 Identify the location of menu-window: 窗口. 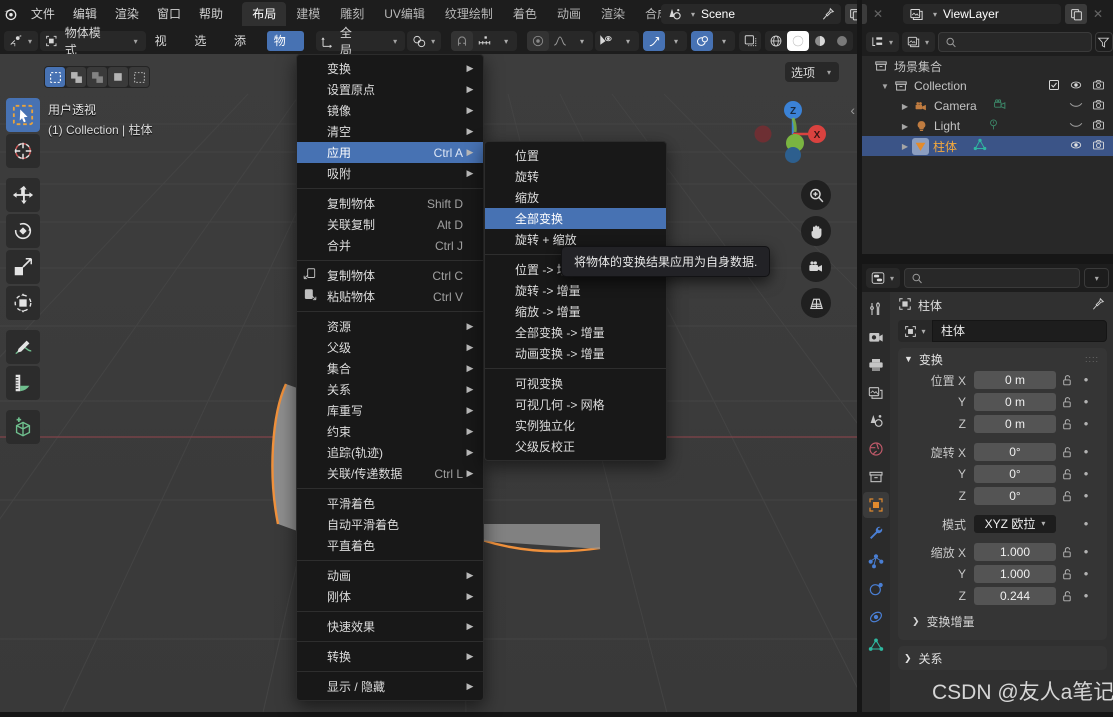
(169, 14).